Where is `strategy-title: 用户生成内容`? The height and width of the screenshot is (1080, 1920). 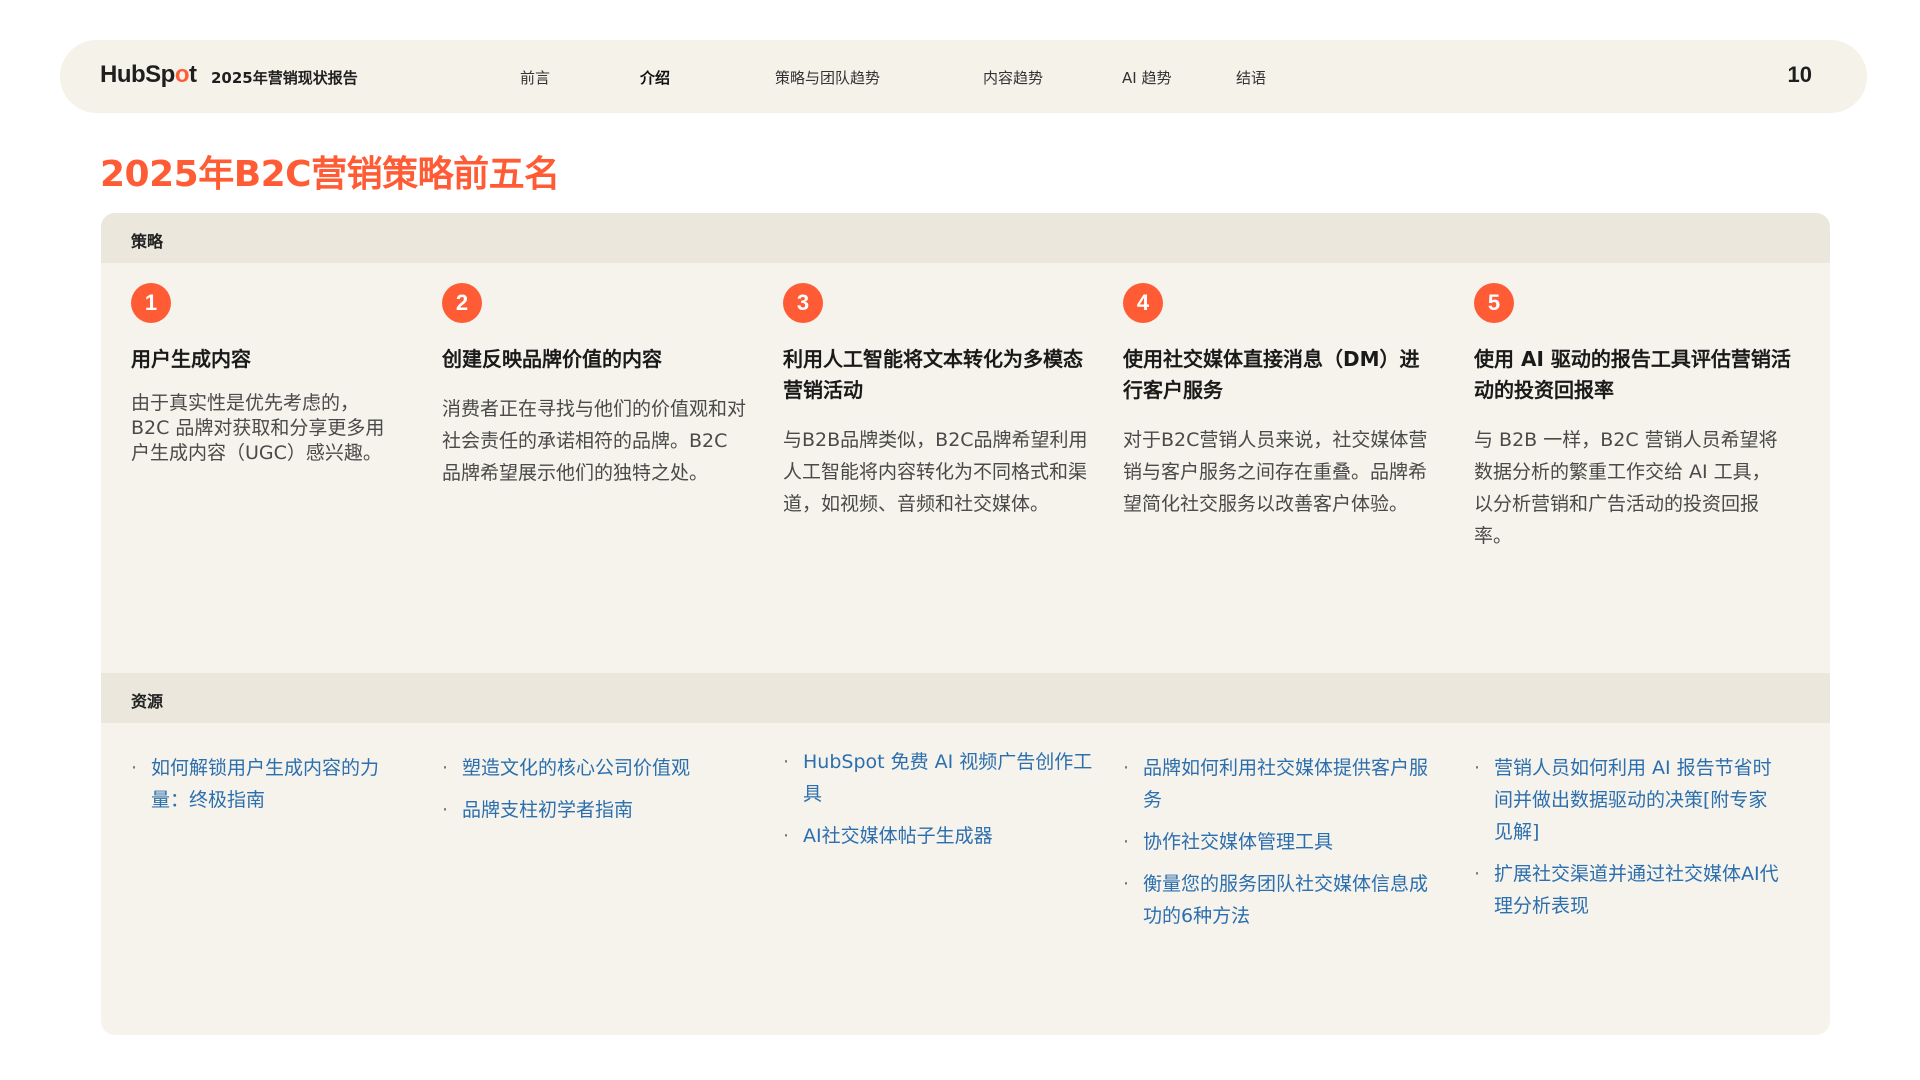
strategy-title: 用户生成内容 is located at coordinates (191, 359).